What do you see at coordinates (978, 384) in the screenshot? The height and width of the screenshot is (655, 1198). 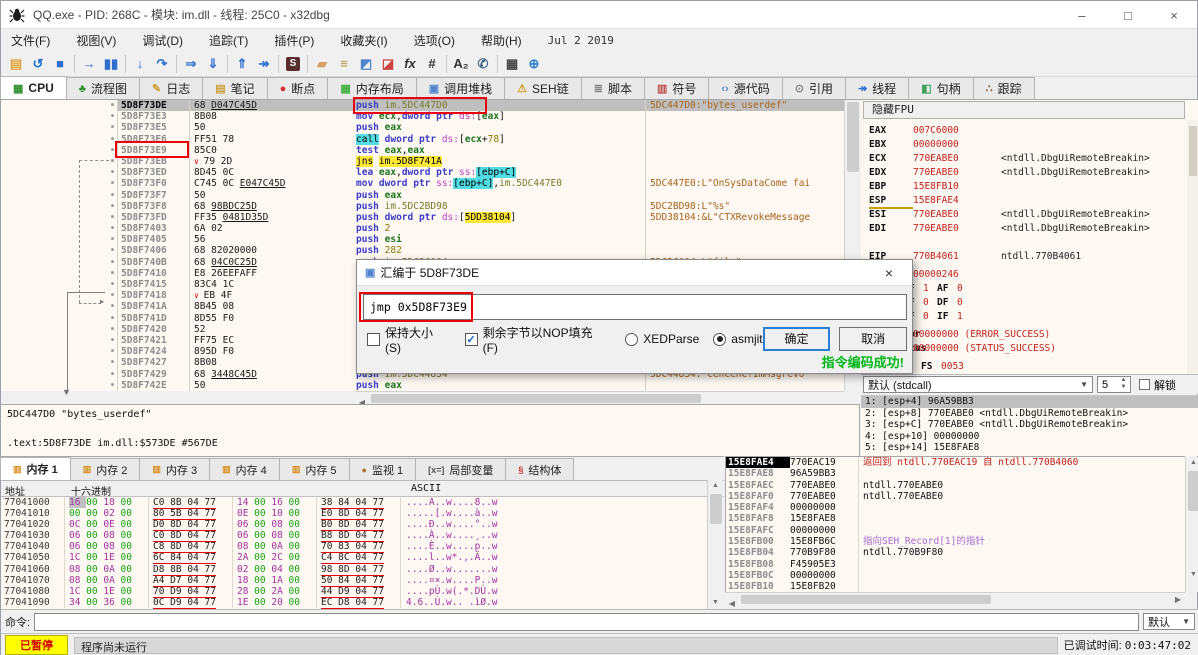 I see `calling-convention-select: 默认 (stdcall) ▼` at bounding box center [978, 384].